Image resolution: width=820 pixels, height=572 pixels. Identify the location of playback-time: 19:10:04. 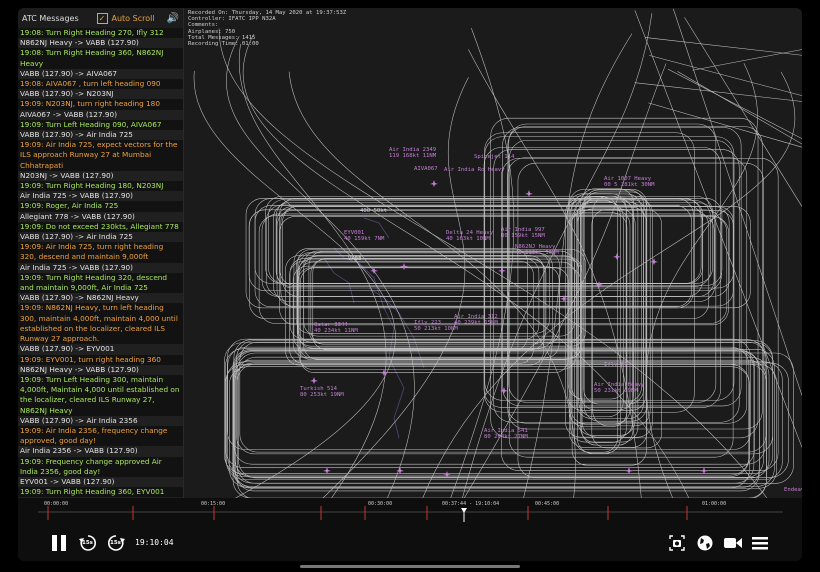
(154, 542).